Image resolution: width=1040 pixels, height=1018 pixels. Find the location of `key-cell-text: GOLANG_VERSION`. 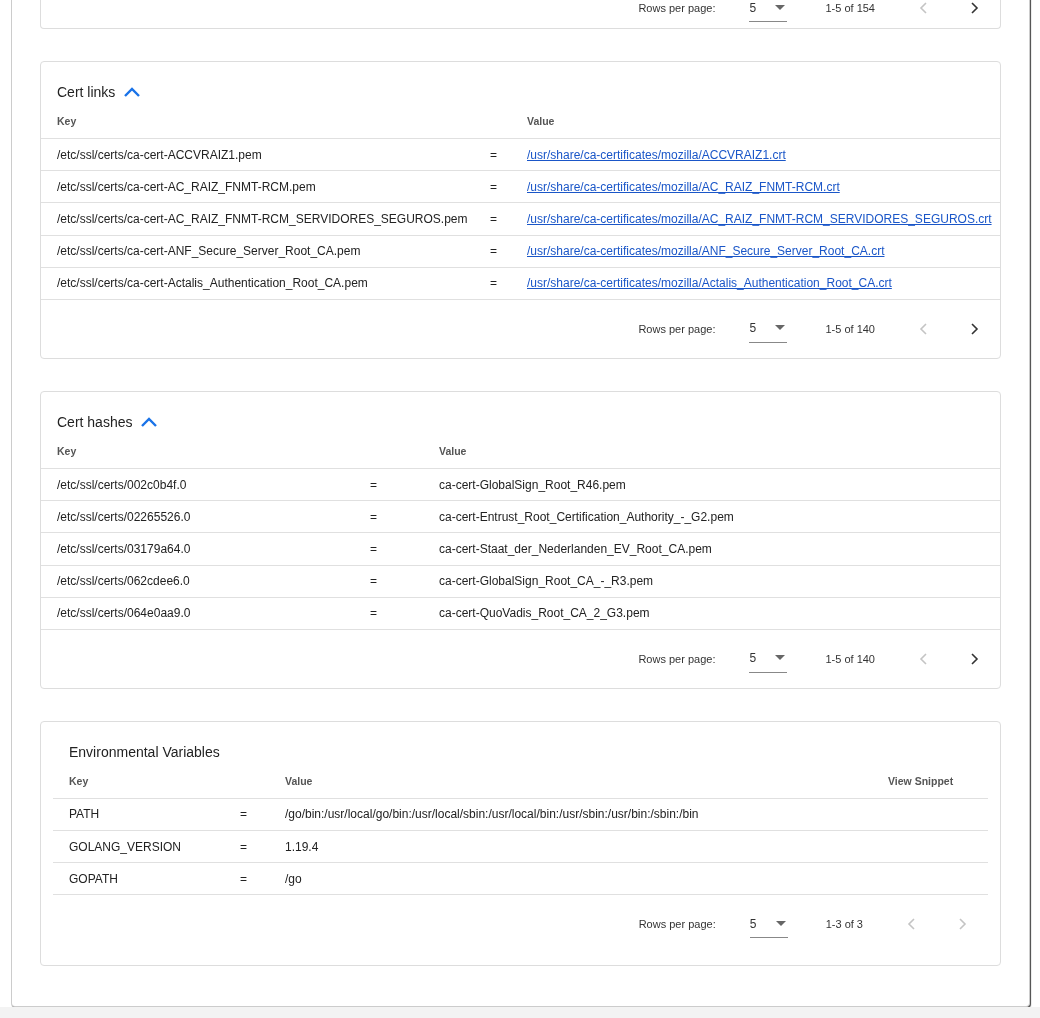

key-cell-text: GOLANG_VERSION is located at coordinates (126, 846).